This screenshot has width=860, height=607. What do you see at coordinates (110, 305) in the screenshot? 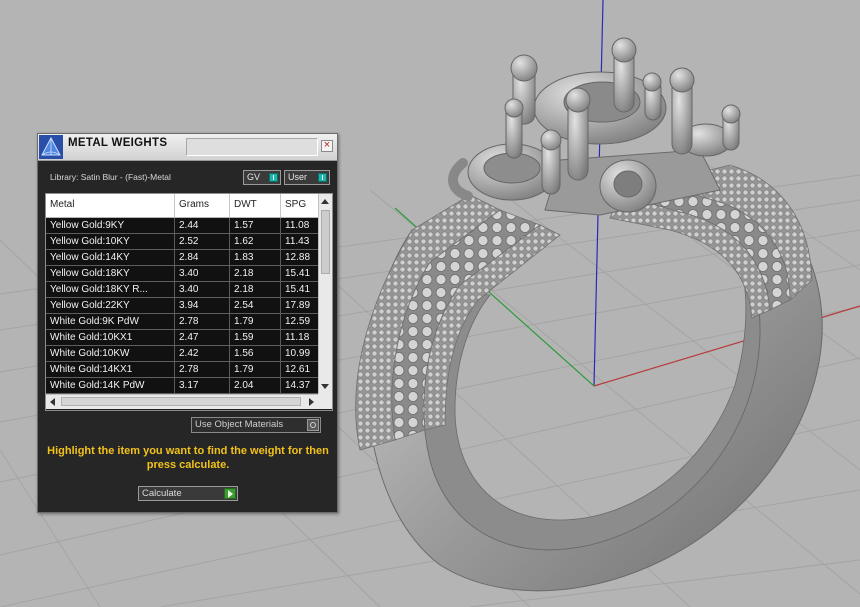
I see `cell-metal: Yellow Gold:22KY` at bounding box center [110, 305].